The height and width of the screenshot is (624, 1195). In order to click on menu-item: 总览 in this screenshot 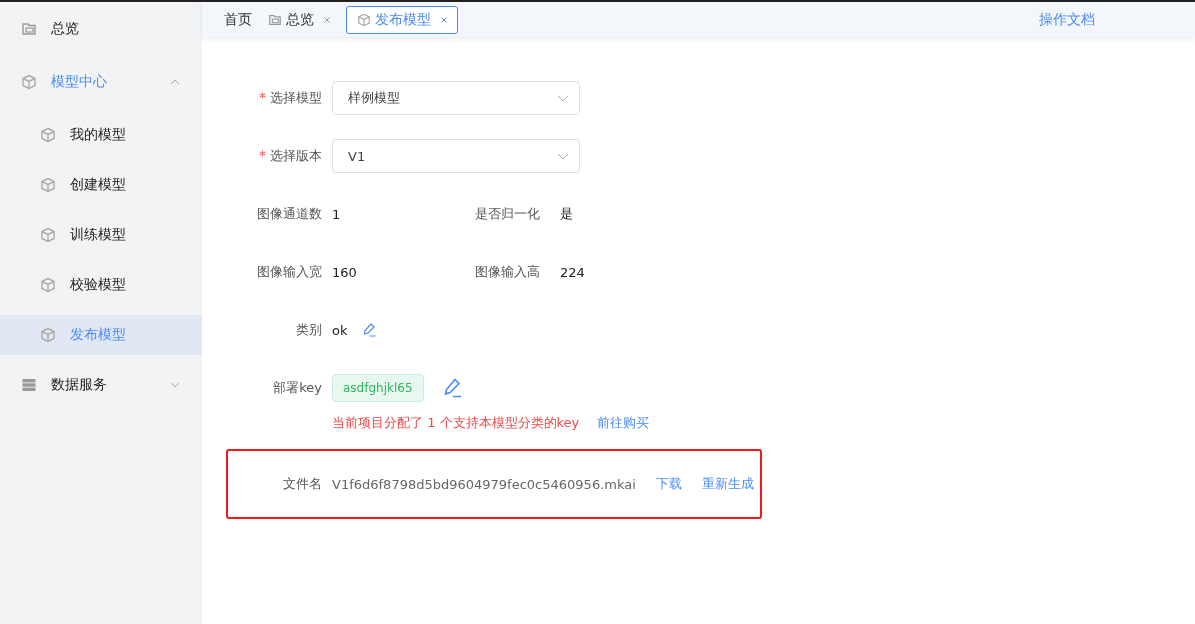, I will do `click(101, 29)`.